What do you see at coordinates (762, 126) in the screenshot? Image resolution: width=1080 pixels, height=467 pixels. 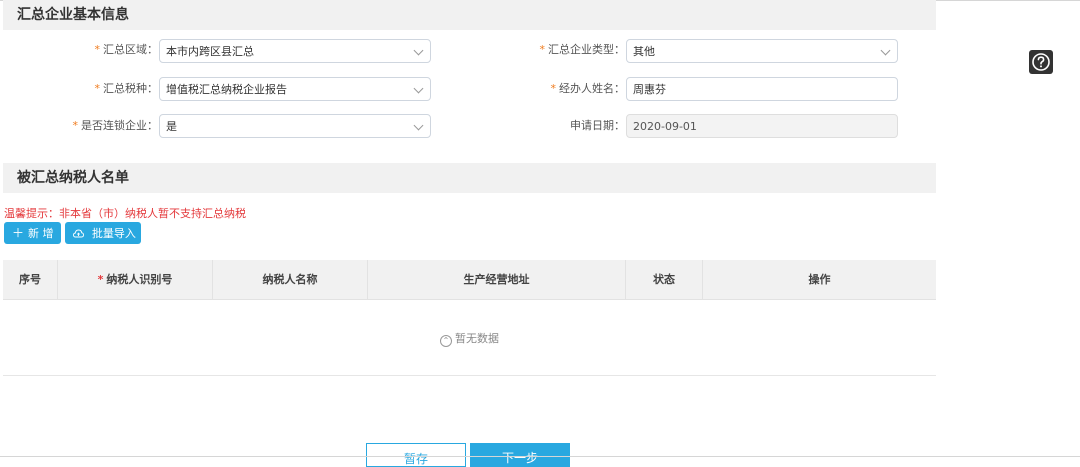 I see `apply-date-field: 2020-09-01` at bounding box center [762, 126].